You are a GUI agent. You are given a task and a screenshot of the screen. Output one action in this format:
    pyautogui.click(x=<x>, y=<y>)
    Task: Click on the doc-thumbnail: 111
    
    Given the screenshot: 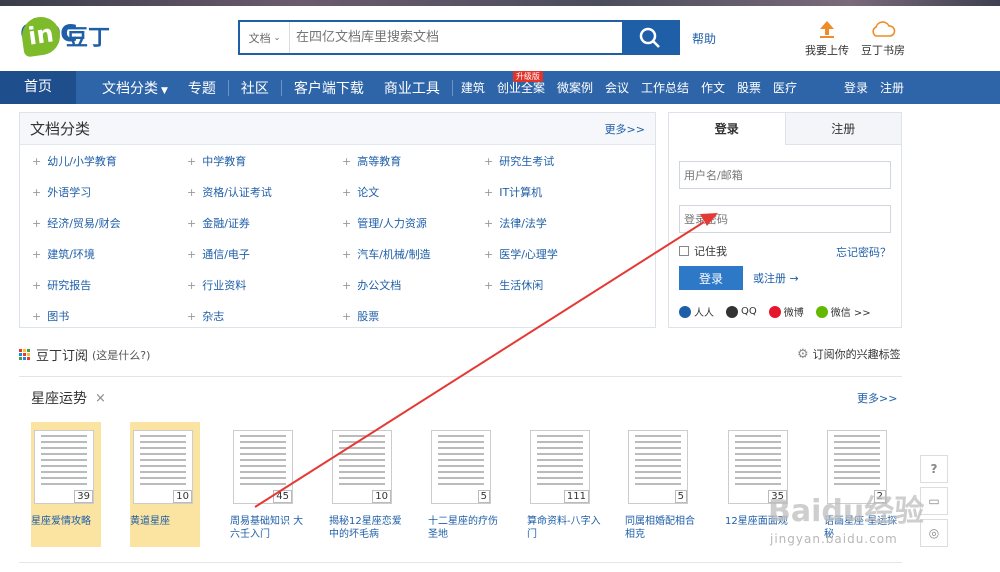 What is the action you would take?
    pyautogui.click(x=560, y=467)
    